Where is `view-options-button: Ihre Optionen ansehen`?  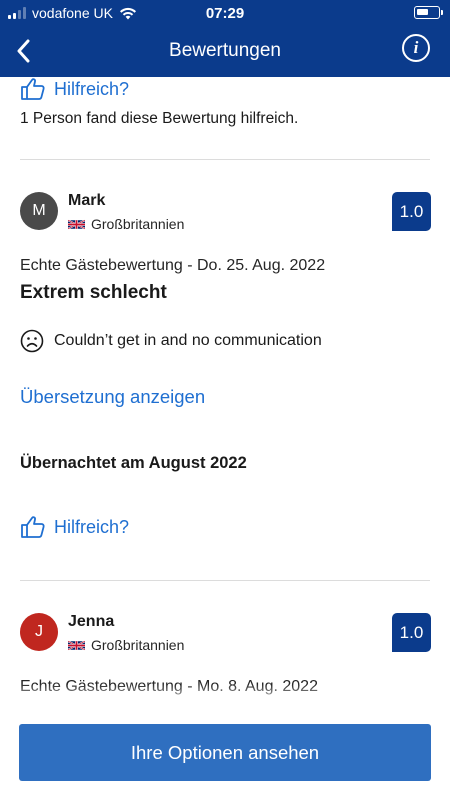
view-options-button: Ihre Optionen ansehen is located at coordinates (225, 752).